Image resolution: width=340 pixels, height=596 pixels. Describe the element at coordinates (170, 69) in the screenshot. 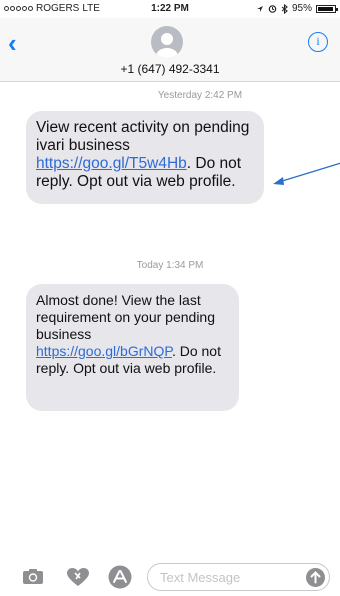

I see `contact-number: +1 (647) 492-3341` at that location.